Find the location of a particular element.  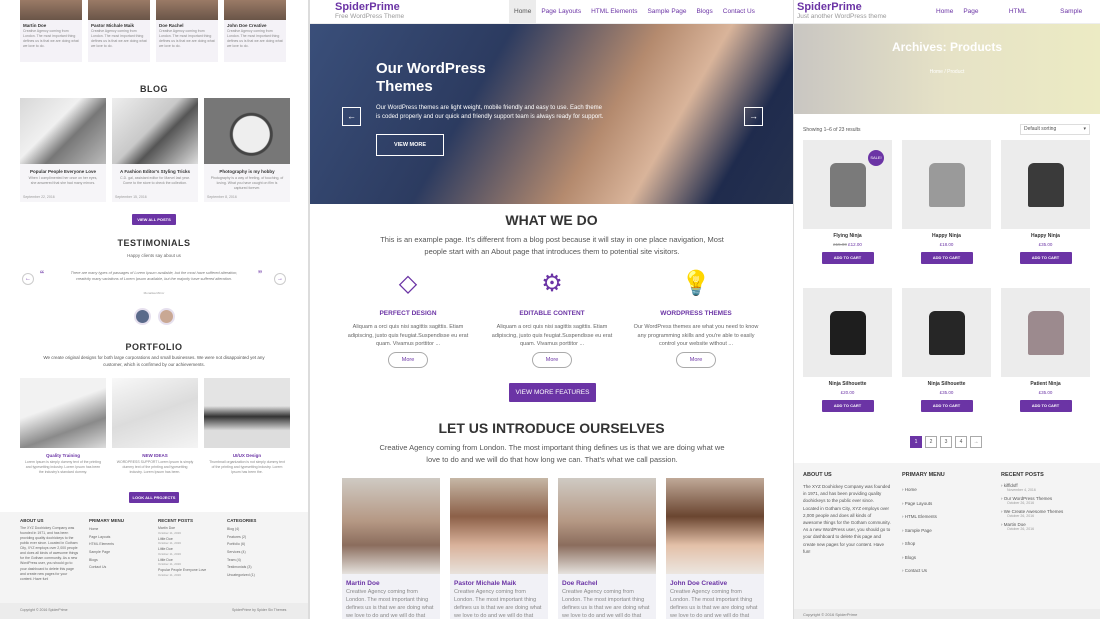

team-member-name: Doe Rachel is located at coordinates (607, 581).